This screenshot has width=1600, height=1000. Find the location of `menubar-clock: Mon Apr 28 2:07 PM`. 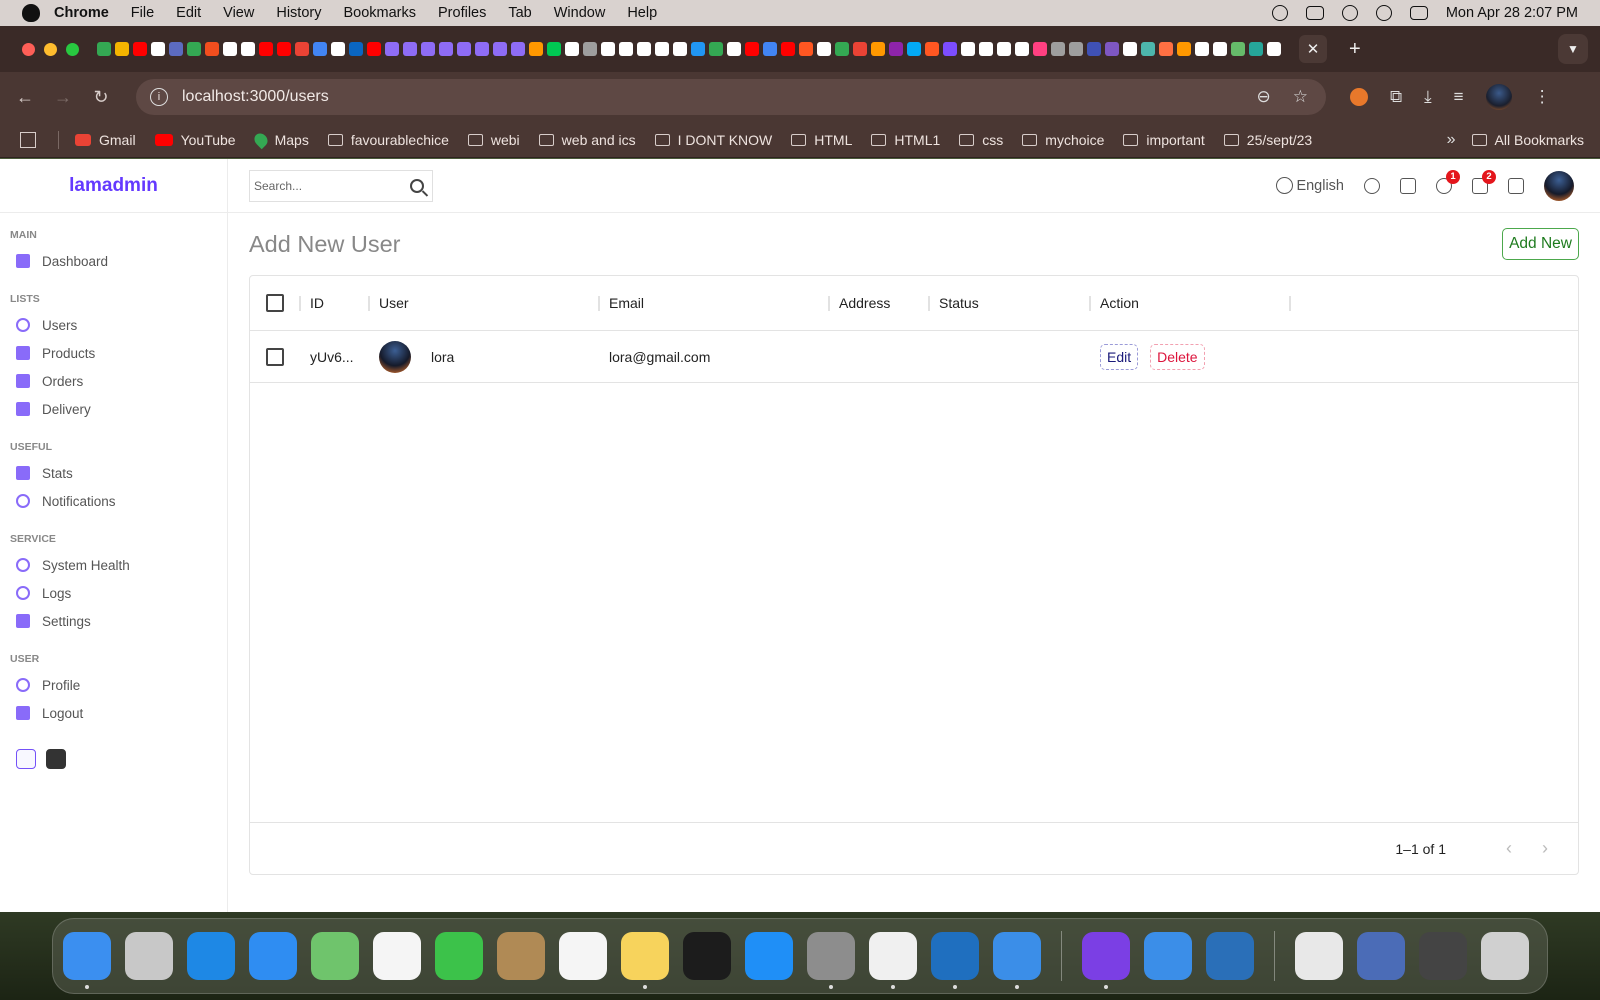

menubar-clock: Mon Apr 28 2:07 PM is located at coordinates (1512, 13).